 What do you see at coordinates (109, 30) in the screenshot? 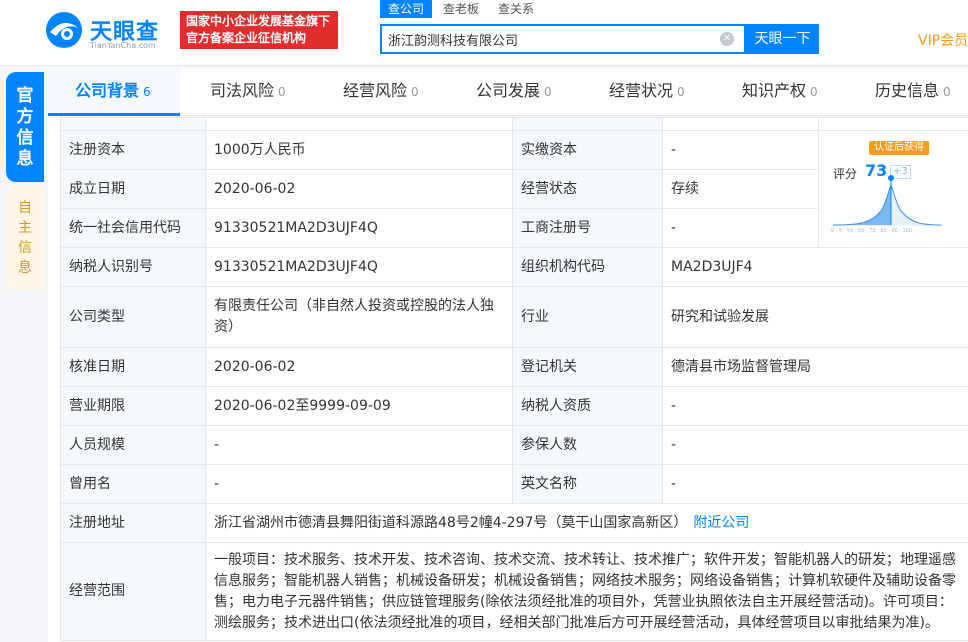
I see `logo: 天眼查 TianYanCha.com` at bounding box center [109, 30].